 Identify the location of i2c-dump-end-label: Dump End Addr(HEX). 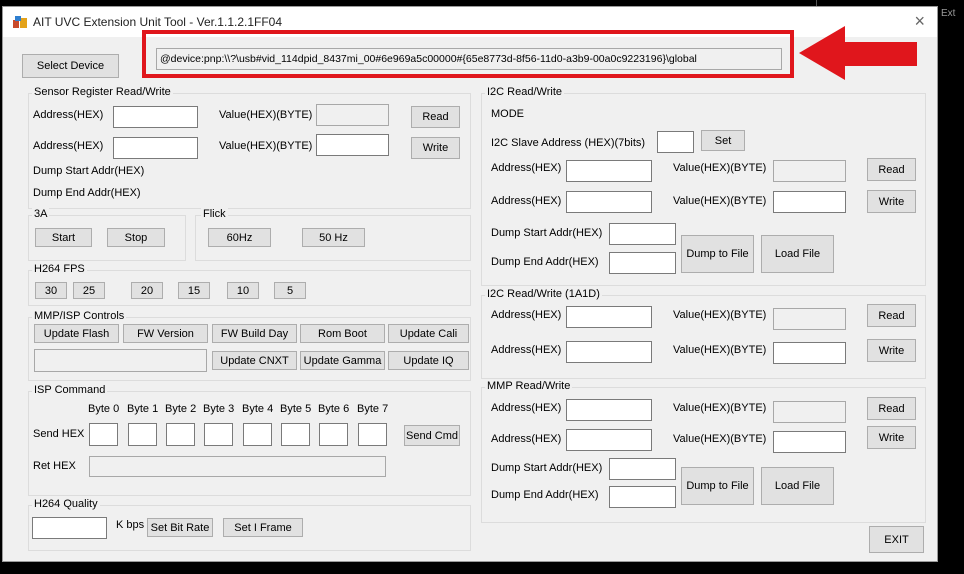
(545, 262).